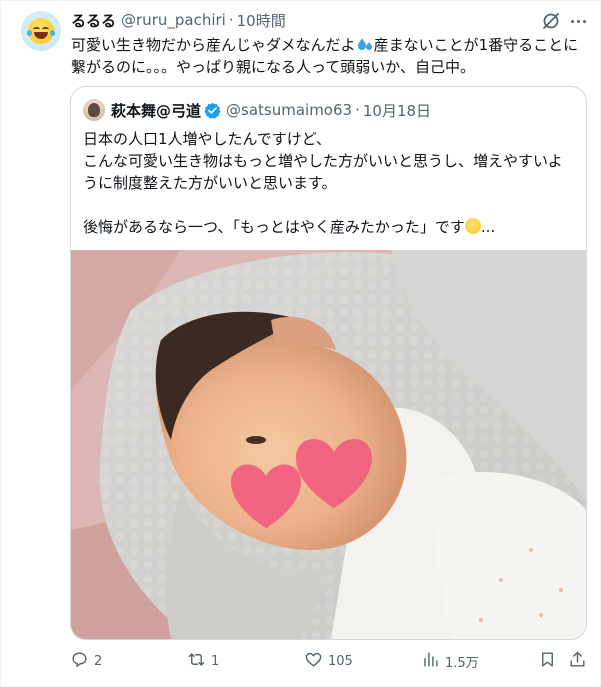  I want to click on tweet-text-line-1: 可愛い生き物だから産んじゃダメなんだよ 産まないことが1番守ることに, so click(325, 45).